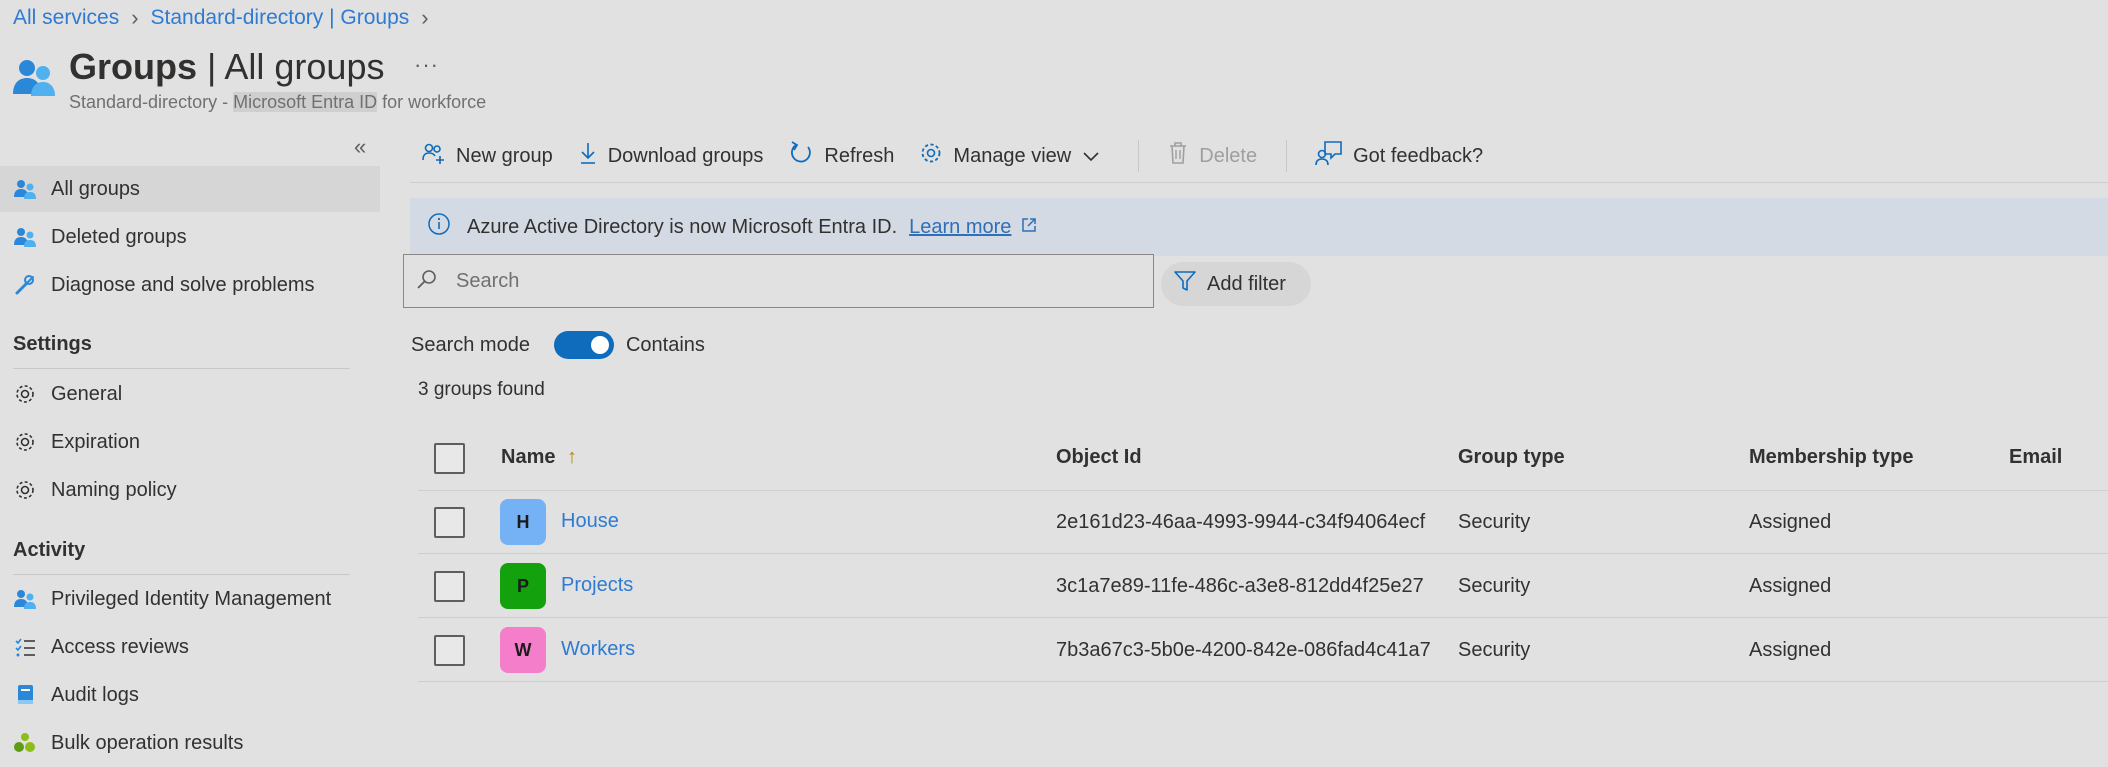 The image size is (2108, 767). Describe the element at coordinates (1014, 156) in the screenshot. I see `manage-view-button: Manage view` at that location.